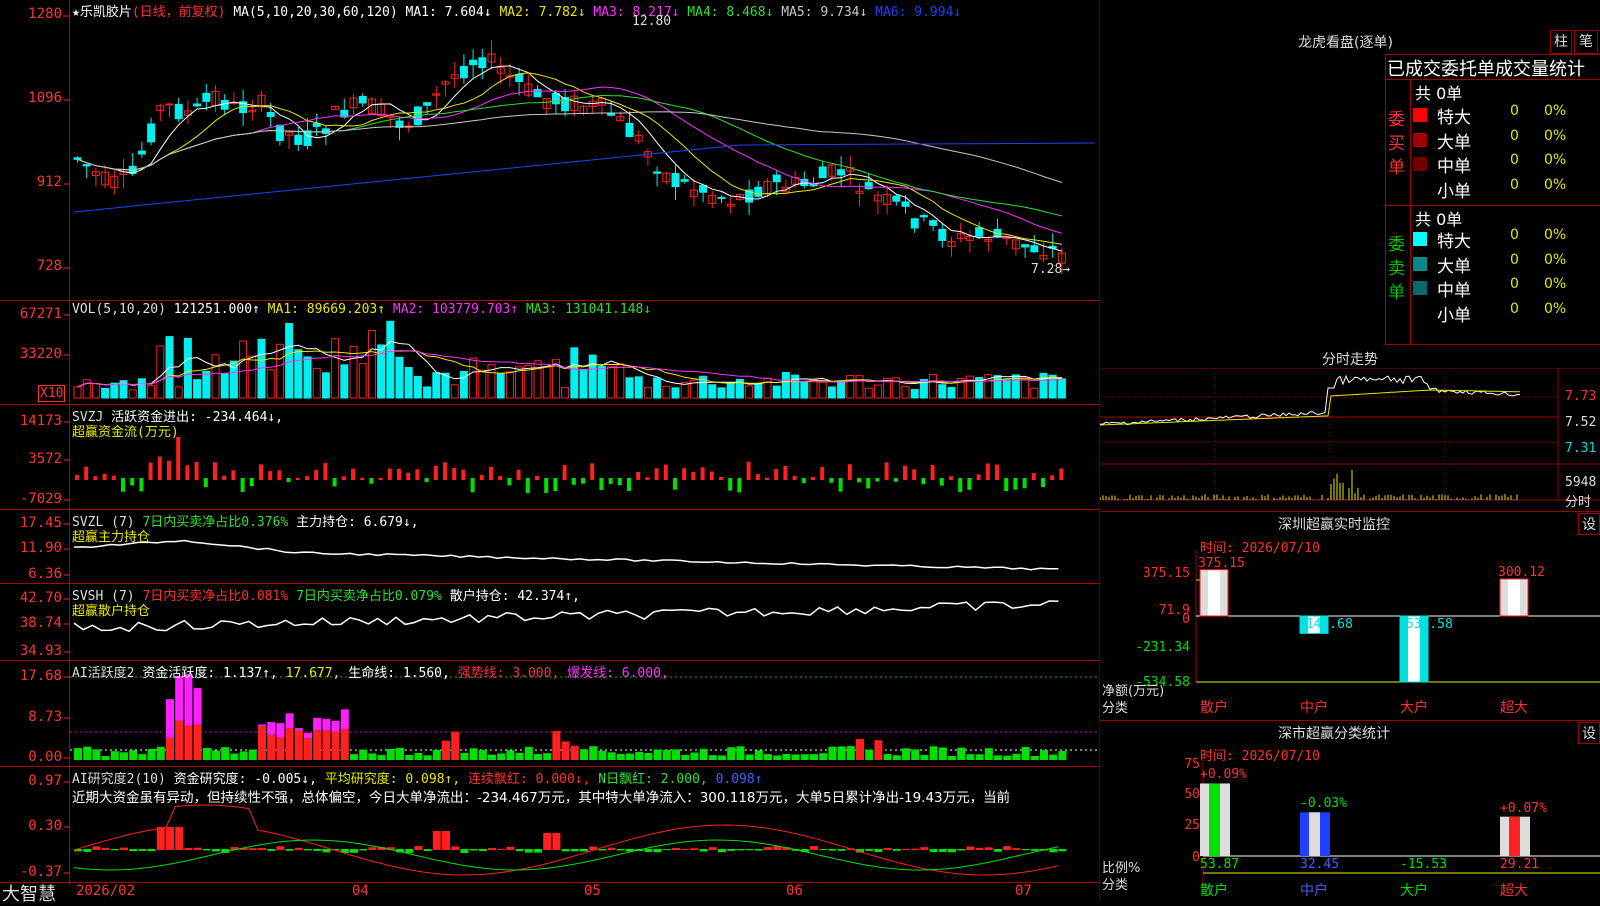 The image size is (1600, 906). I want to click on monitor-bar-label: -534.58, so click(1425, 624).